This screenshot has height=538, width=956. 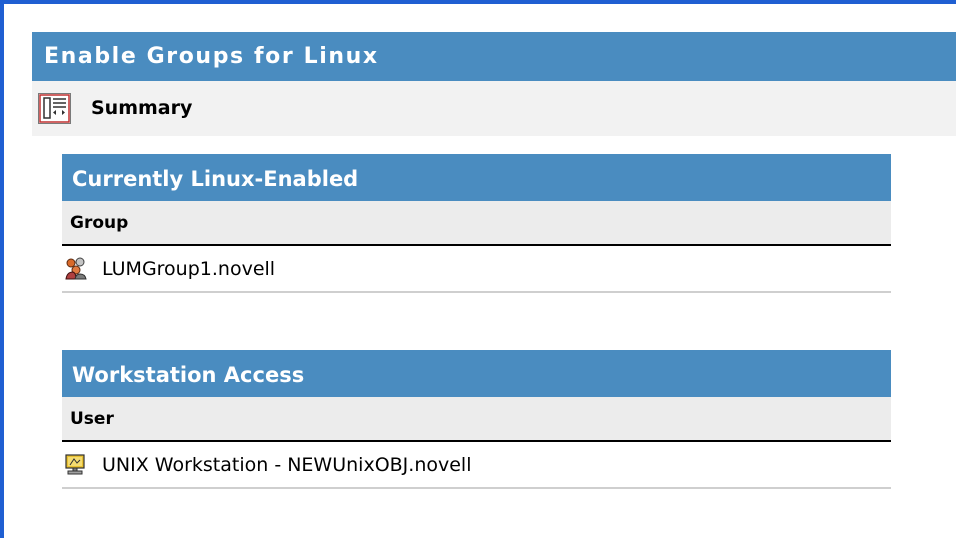 What do you see at coordinates (287, 465) in the screenshot?
I see `workstation-name: UNIX Workstation - NEWUnixOBJ.novell` at bounding box center [287, 465].